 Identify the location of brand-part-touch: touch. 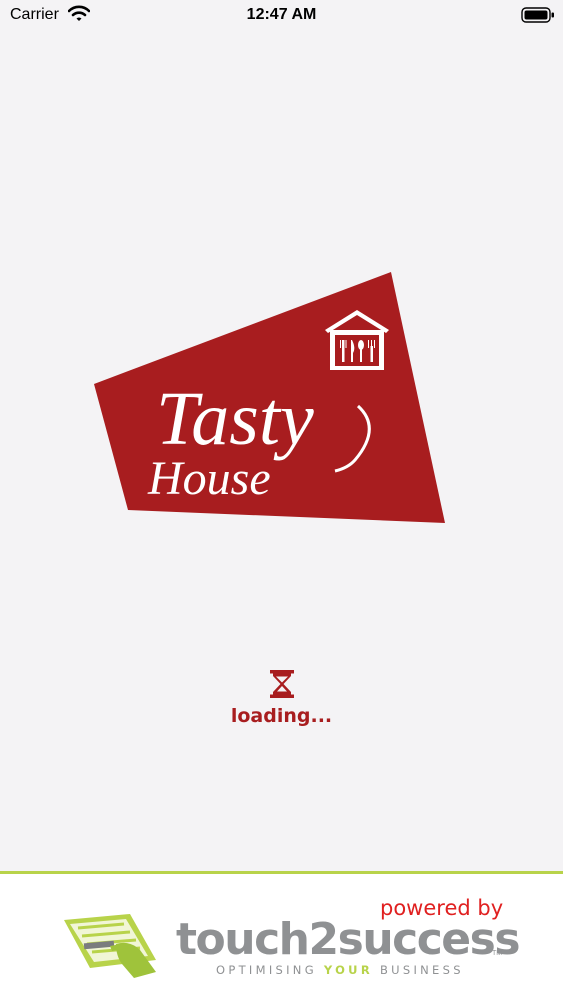
(243, 939).